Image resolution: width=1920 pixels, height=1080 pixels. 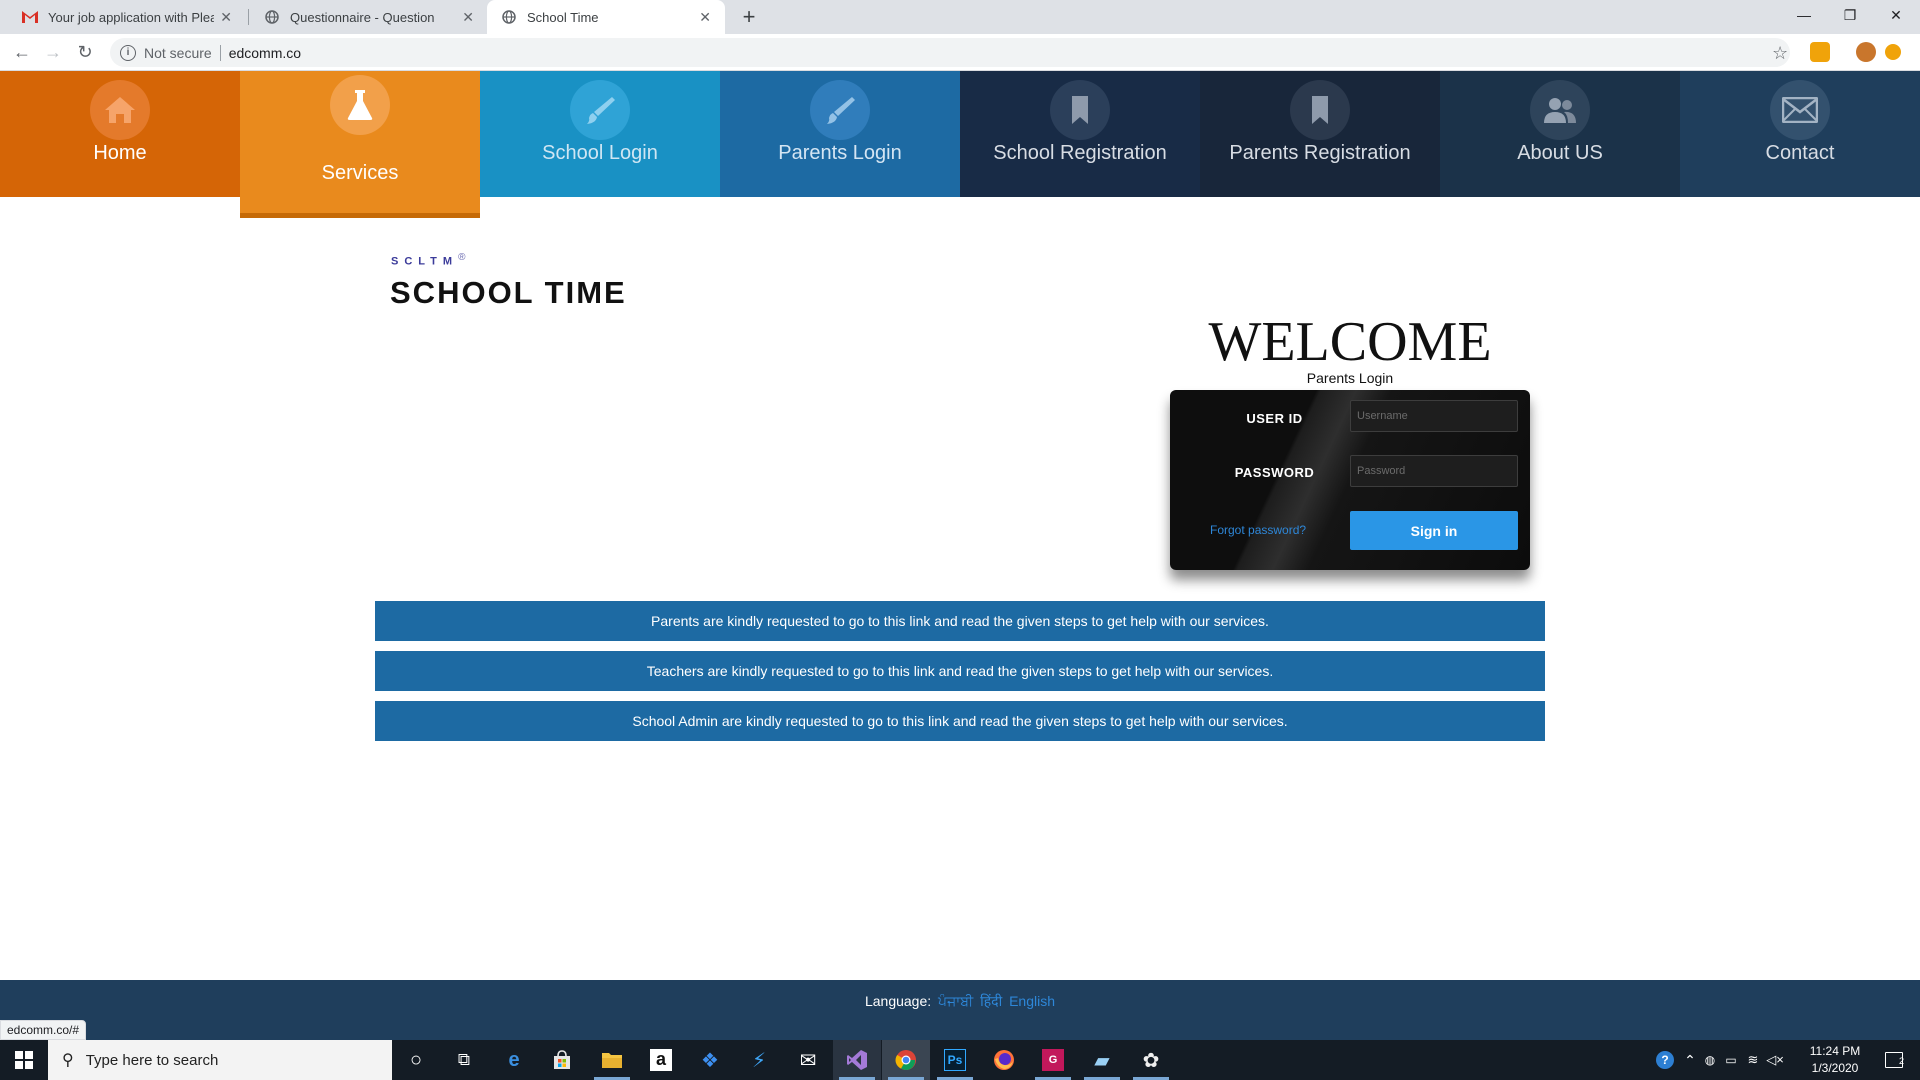 I want to click on forward-icon: →, so click(x=53, y=52).